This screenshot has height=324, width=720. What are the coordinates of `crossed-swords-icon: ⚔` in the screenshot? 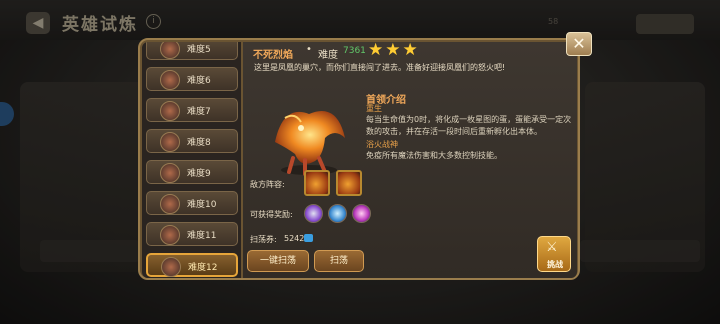 It's located at (552, 247).